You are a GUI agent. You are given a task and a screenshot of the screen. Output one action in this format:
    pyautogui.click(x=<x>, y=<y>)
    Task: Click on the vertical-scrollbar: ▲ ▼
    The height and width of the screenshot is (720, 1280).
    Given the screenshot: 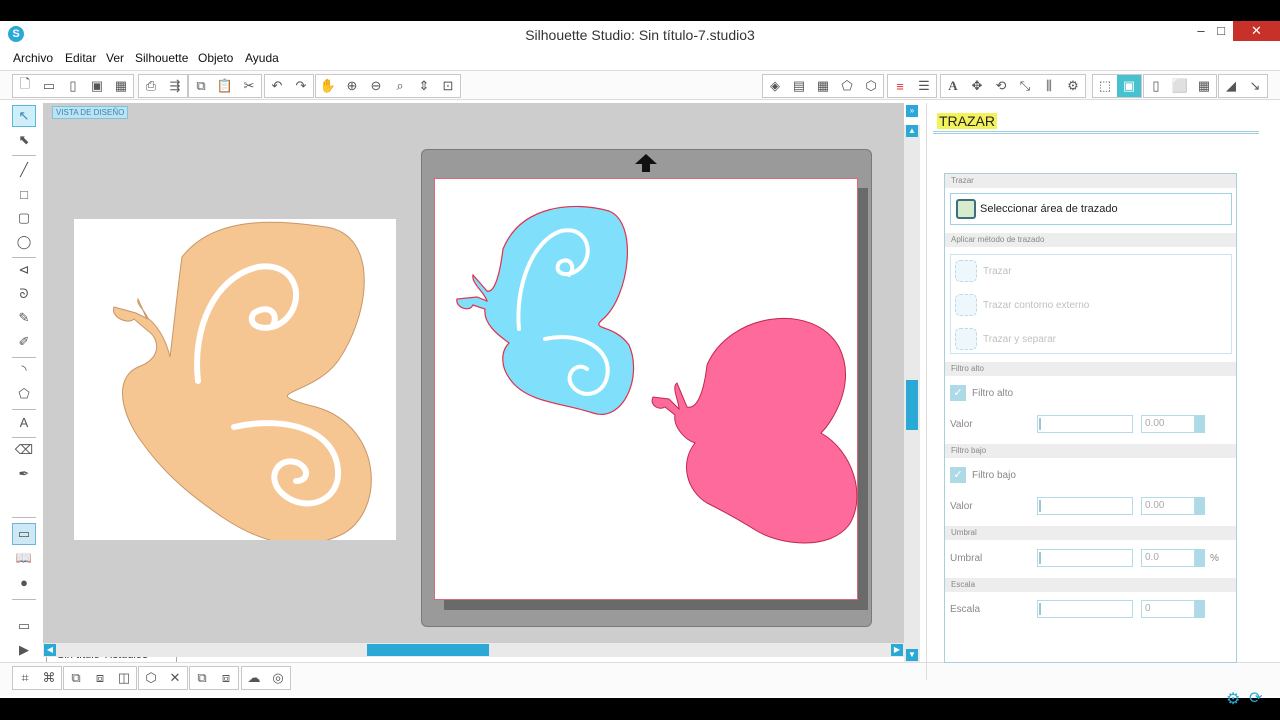 What is the action you would take?
    pyautogui.click(x=912, y=395)
    